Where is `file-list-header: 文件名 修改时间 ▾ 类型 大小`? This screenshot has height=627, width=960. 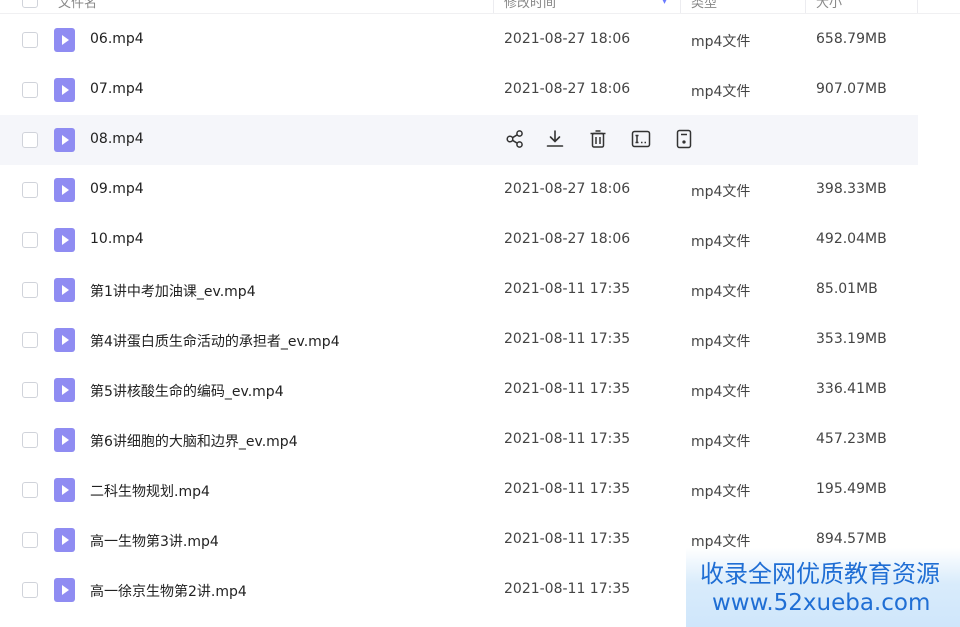
file-list-header: 文件名 修改时间 ▾ 类型 大小 is located at coordinates (480, 7).